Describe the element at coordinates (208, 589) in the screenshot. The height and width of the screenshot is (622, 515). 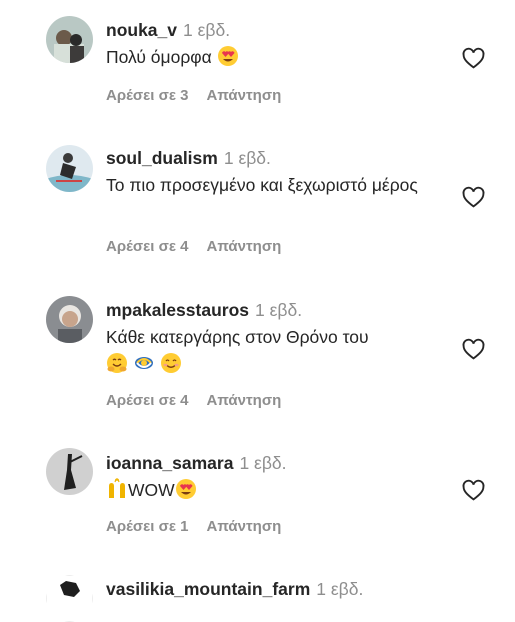
I see `username: vasilikia_mountain_farm` at that location.